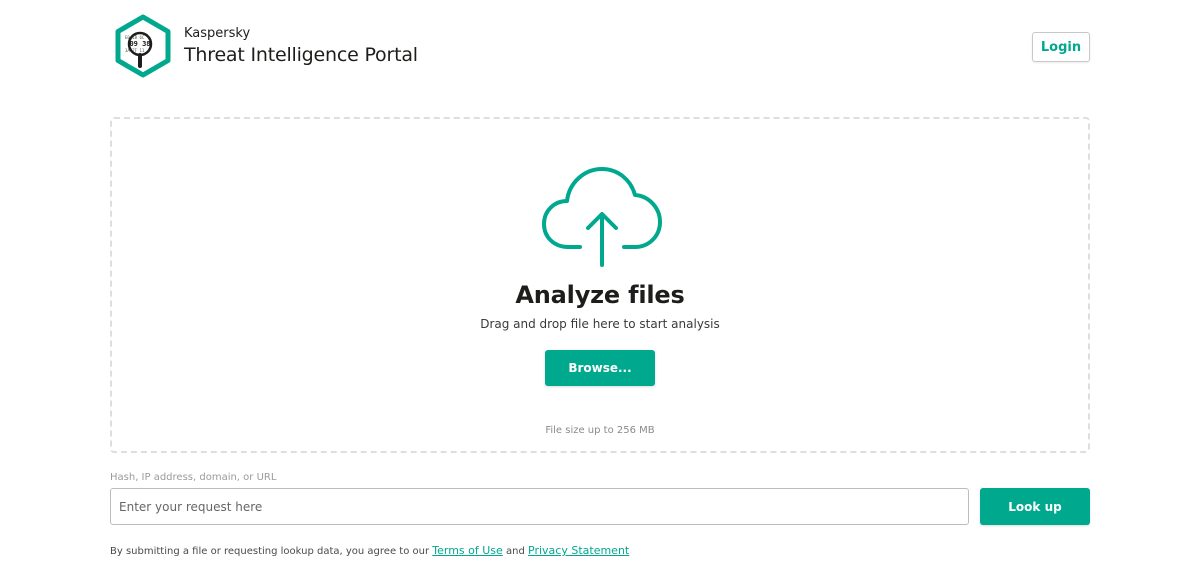  I want to click on logo-magnified-text: 09 38, so click(139, 44).